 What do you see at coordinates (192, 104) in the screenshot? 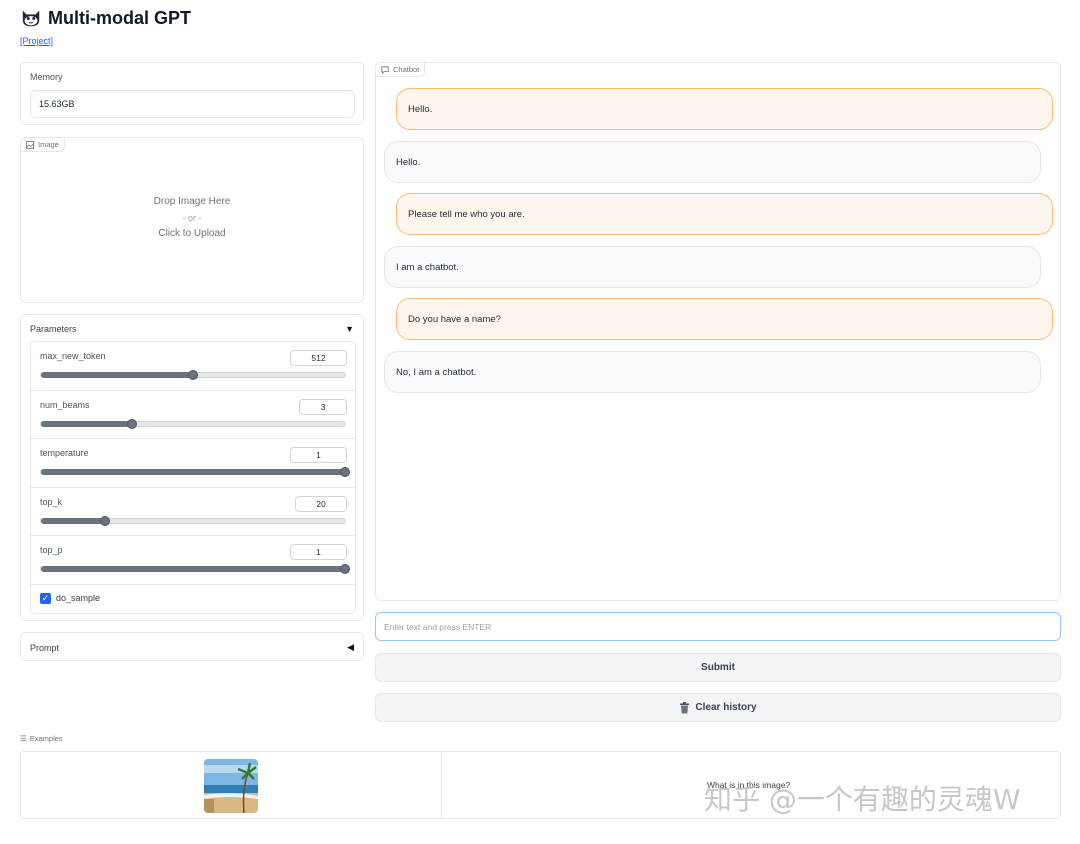
I see `memory-value-field: 15.63GB` at bounding box center [192, 104].